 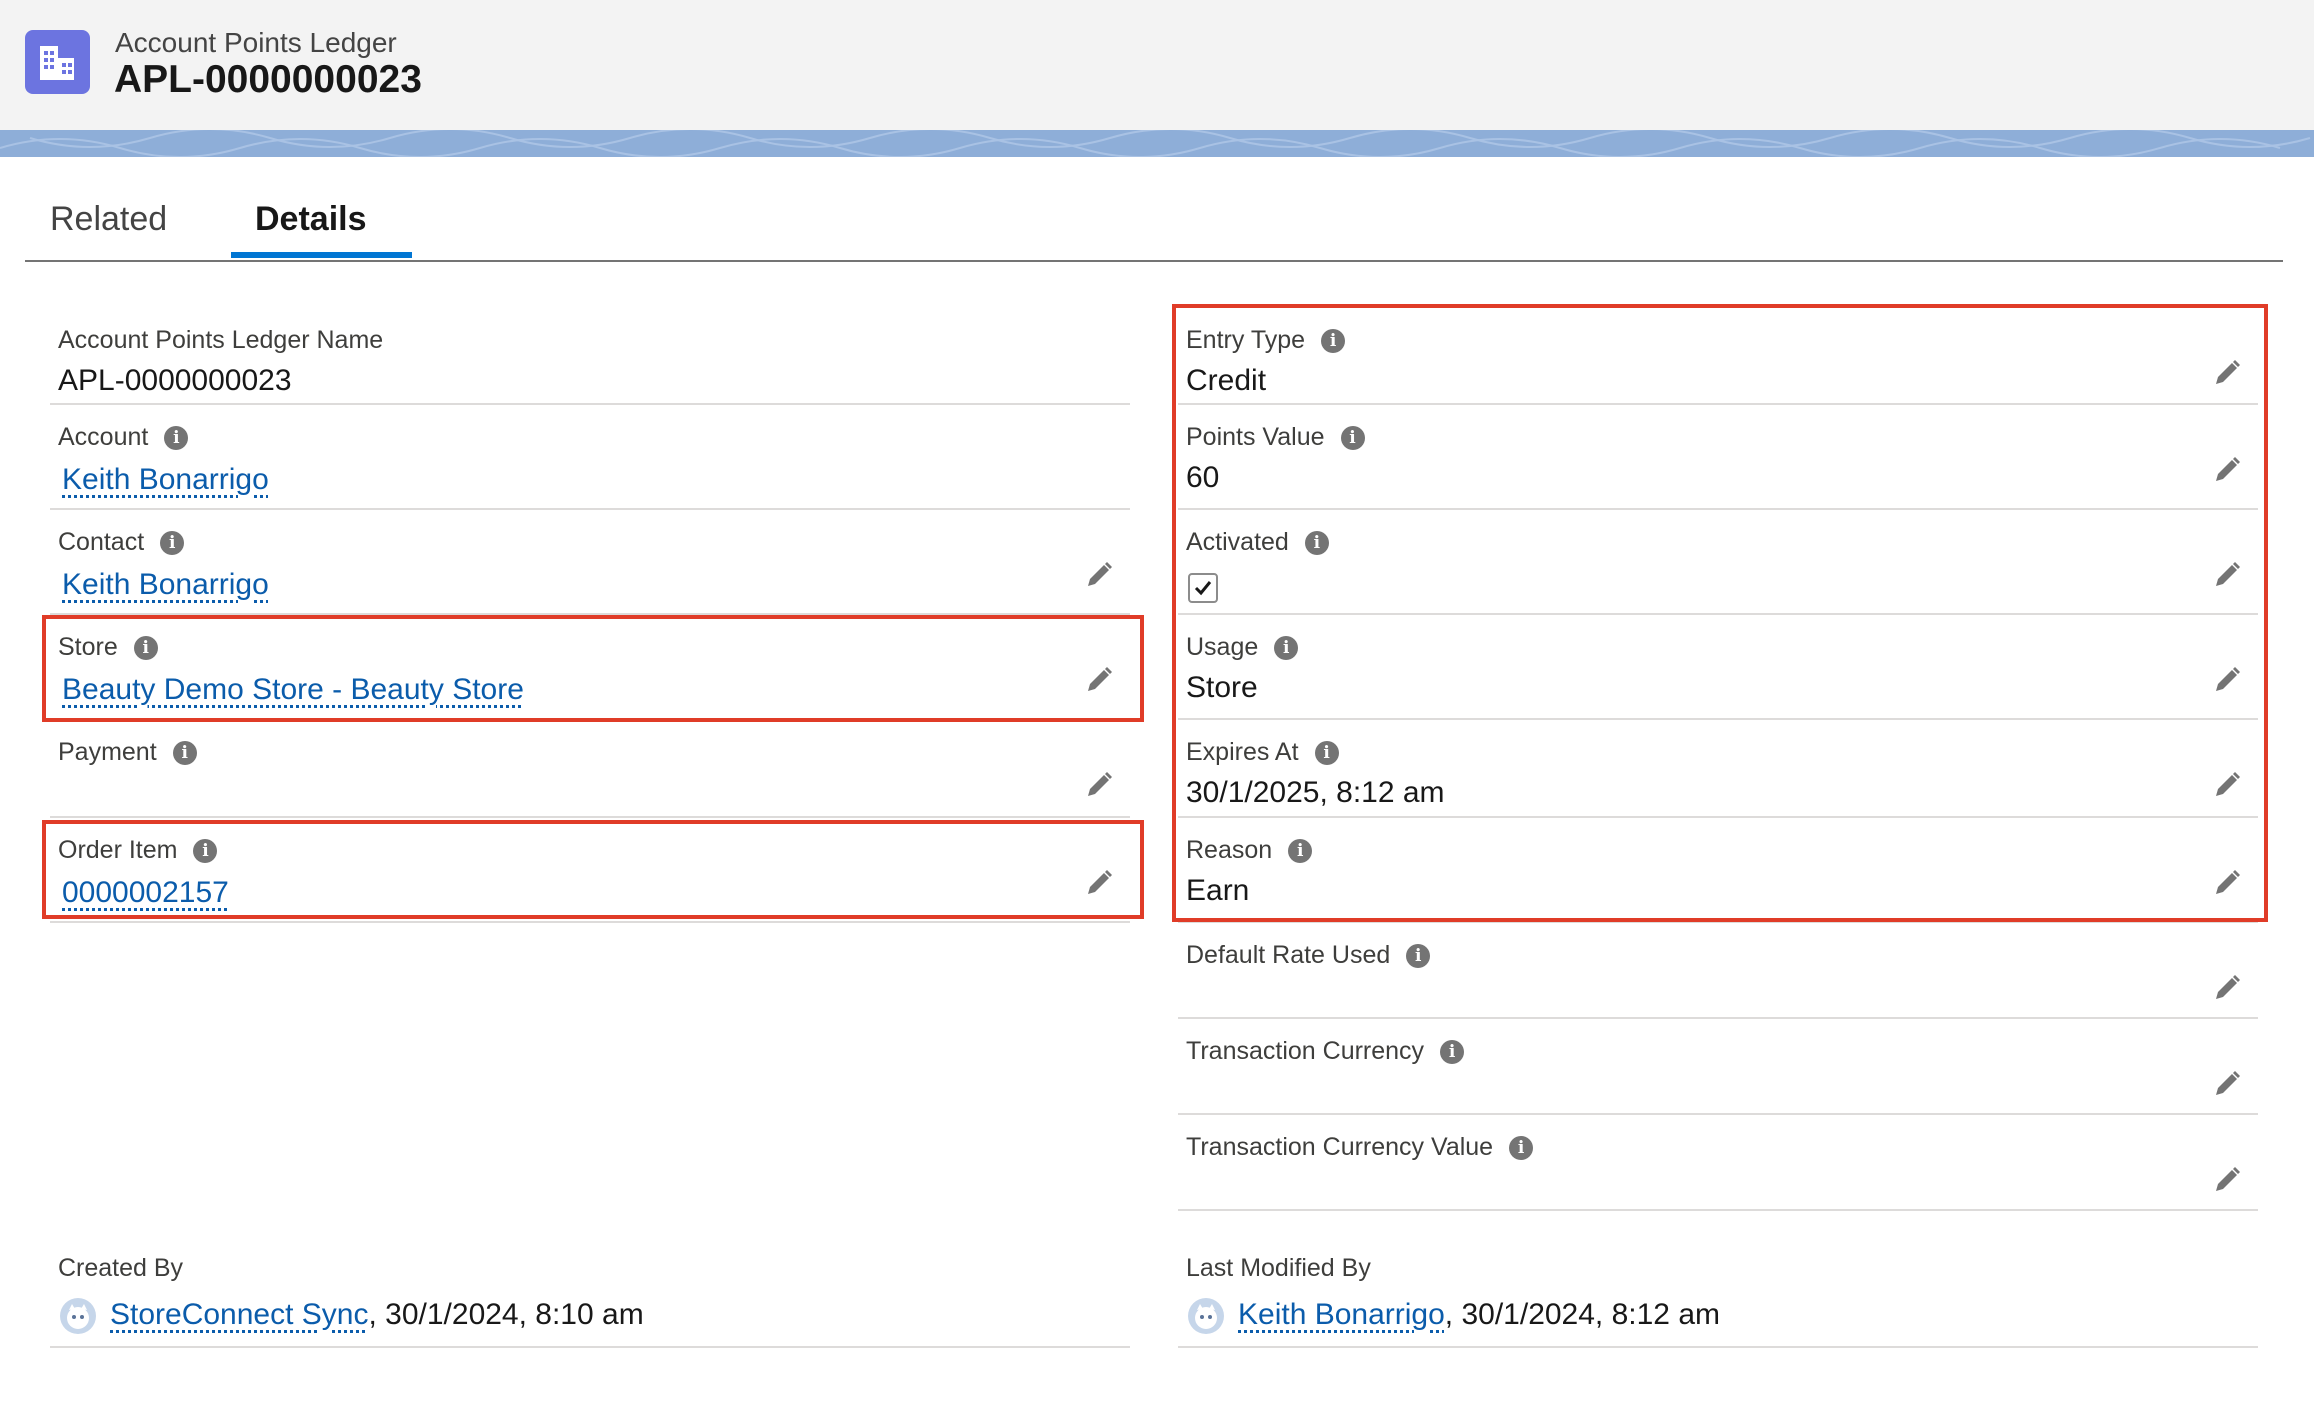 What do you see at coordinates (1157, 143) in the screenshot?
I see `header-banner` at bounding box center [1157, 143].